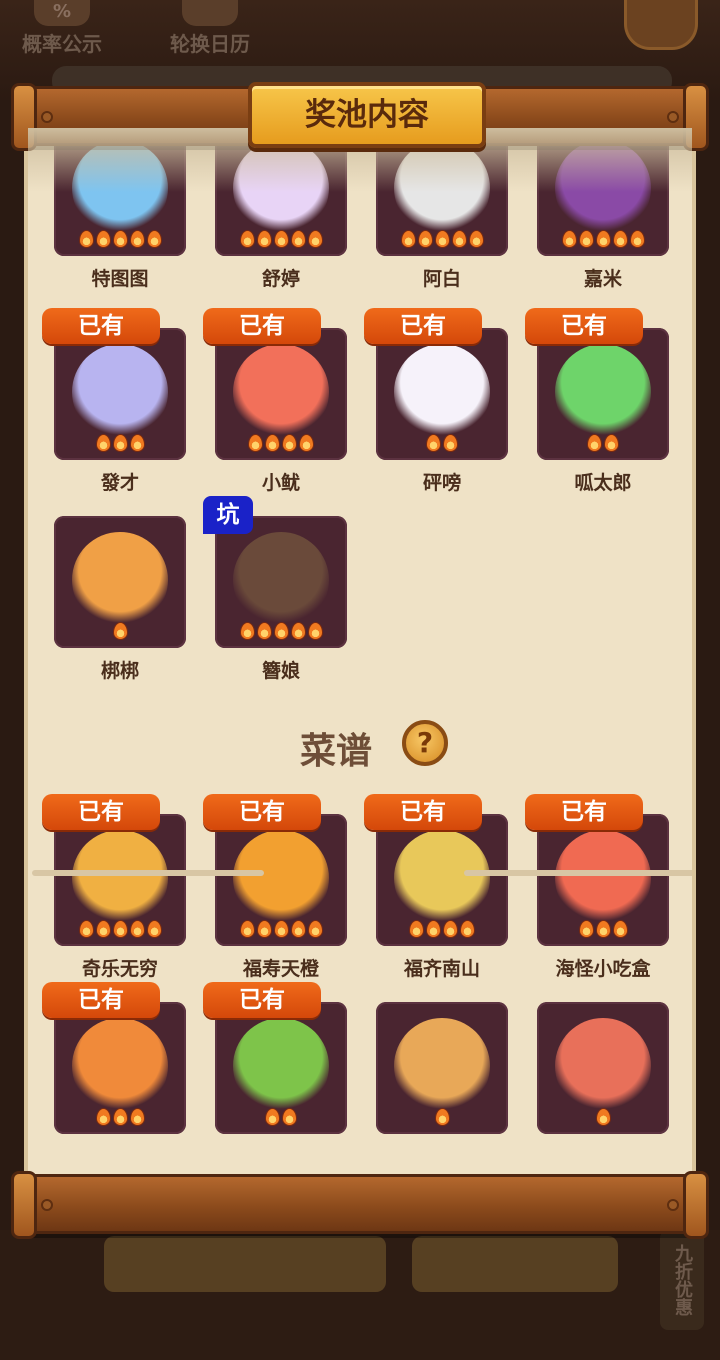  What do you see at coordinates (425, 743) in the screenshot?
I see `help-icon: ?` at bounding box center [425, 743].